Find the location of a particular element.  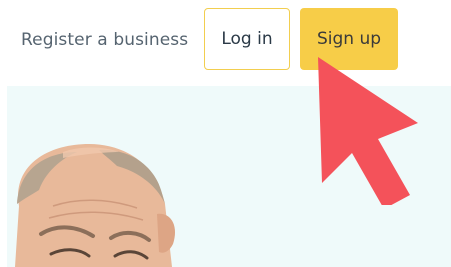

signup-button: Sign up is located at coordinates (349, 39).